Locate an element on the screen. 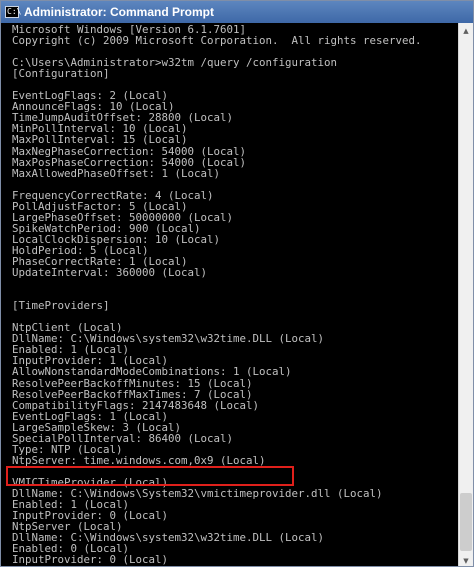 This screenshot has height=567, width=474. scroll-down-arrow-icon: ▼ is located at coordinates (466, 559).